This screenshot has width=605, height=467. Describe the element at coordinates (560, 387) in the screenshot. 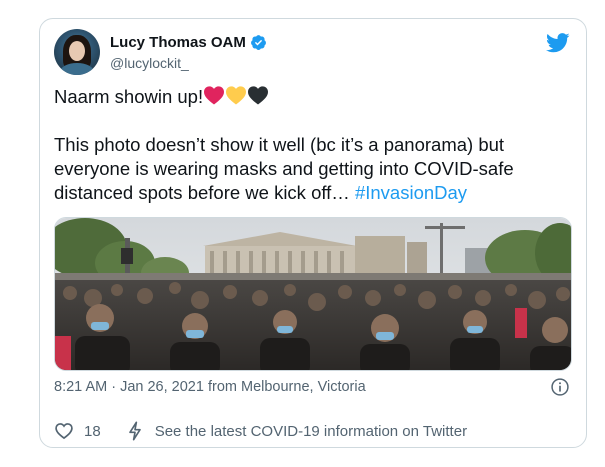

I see `info-icon` at that location.